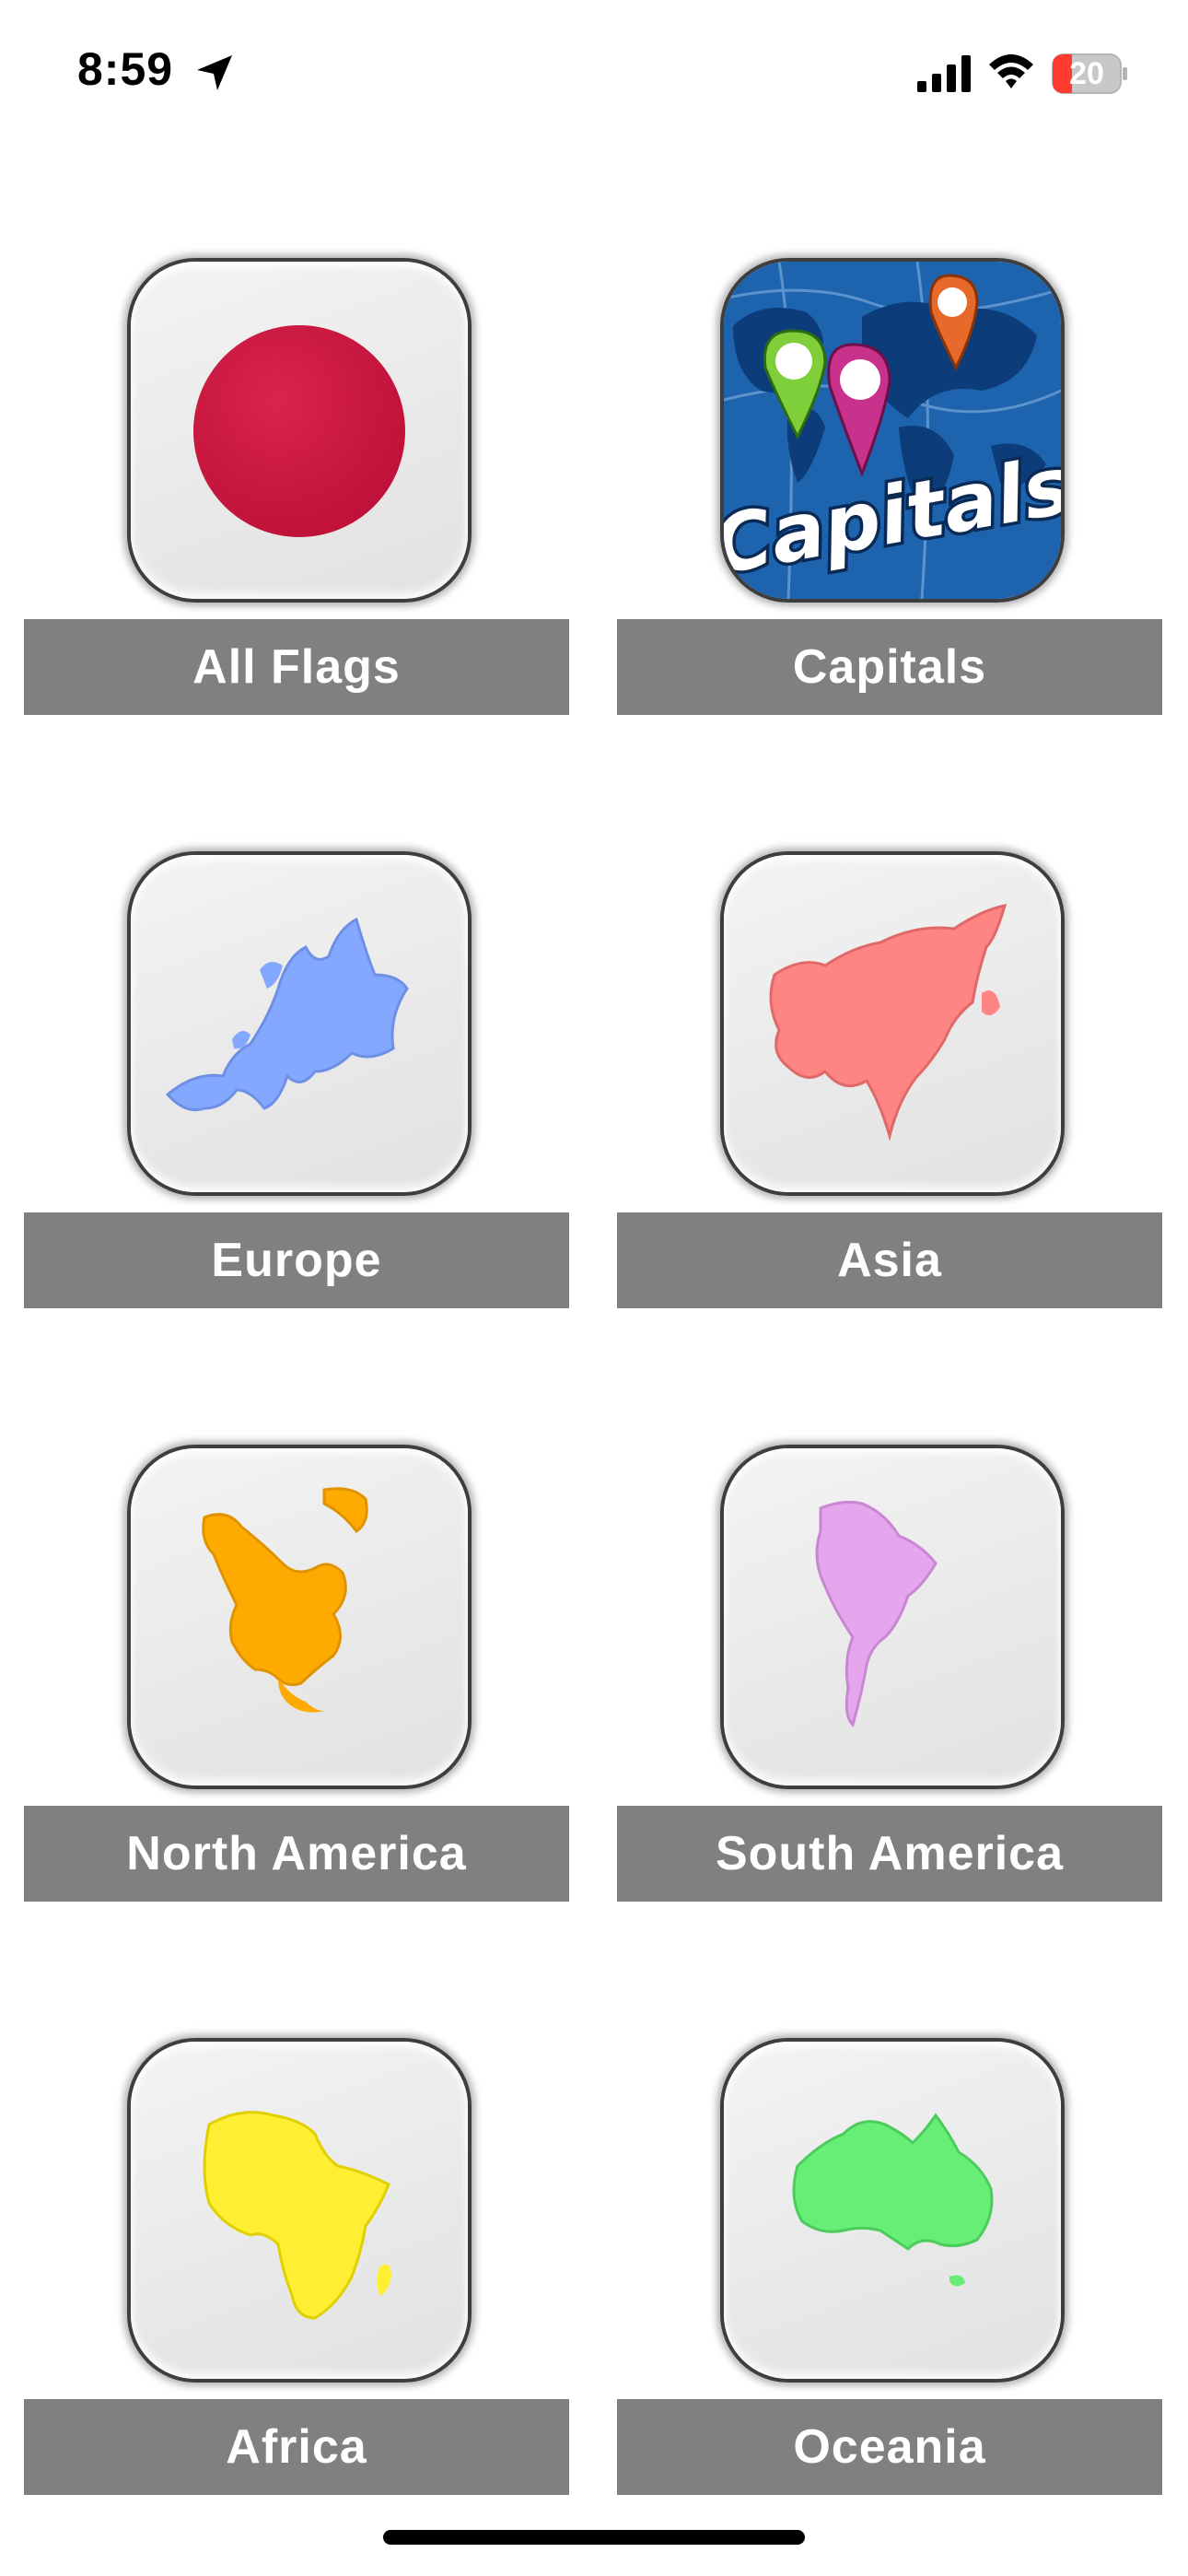  Describe the element at coordinates (296, 667) in the screenshot. I see `category-label: All Flags` at that location.